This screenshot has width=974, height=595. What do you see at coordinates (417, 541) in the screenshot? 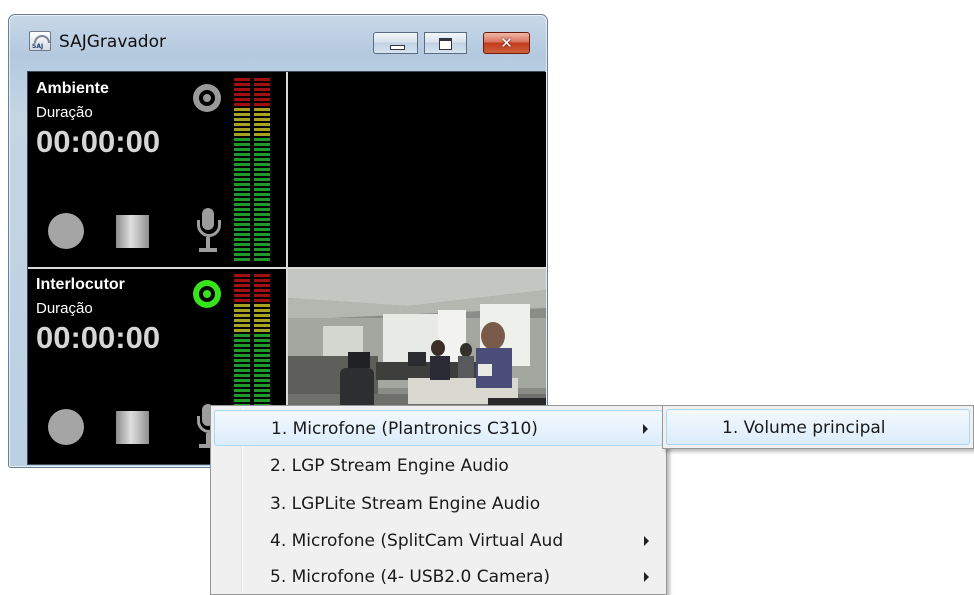
I see `menu-item-label: 4. Microfone (SplitCam Virtual Aud` at bounding box center [417, 541].